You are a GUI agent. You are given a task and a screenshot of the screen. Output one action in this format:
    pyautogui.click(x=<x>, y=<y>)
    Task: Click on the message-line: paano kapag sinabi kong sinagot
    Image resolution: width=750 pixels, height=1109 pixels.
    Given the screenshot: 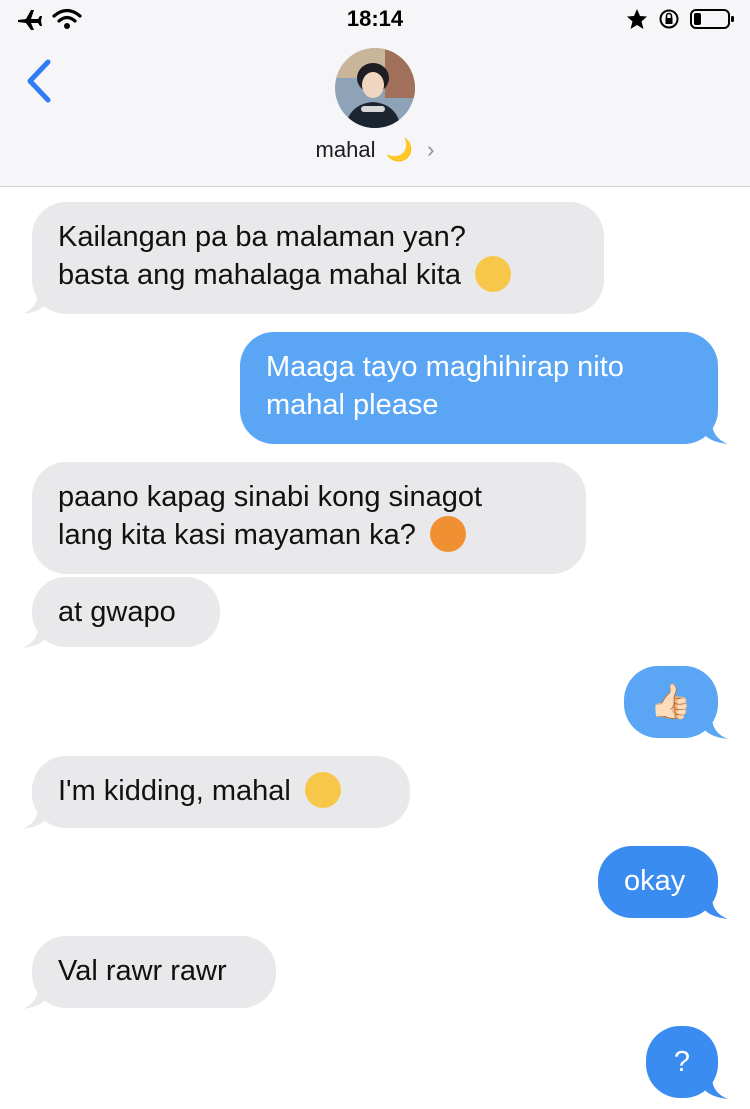 What is the action you would take?
    pyautogui.click(x=270, y=497)
    